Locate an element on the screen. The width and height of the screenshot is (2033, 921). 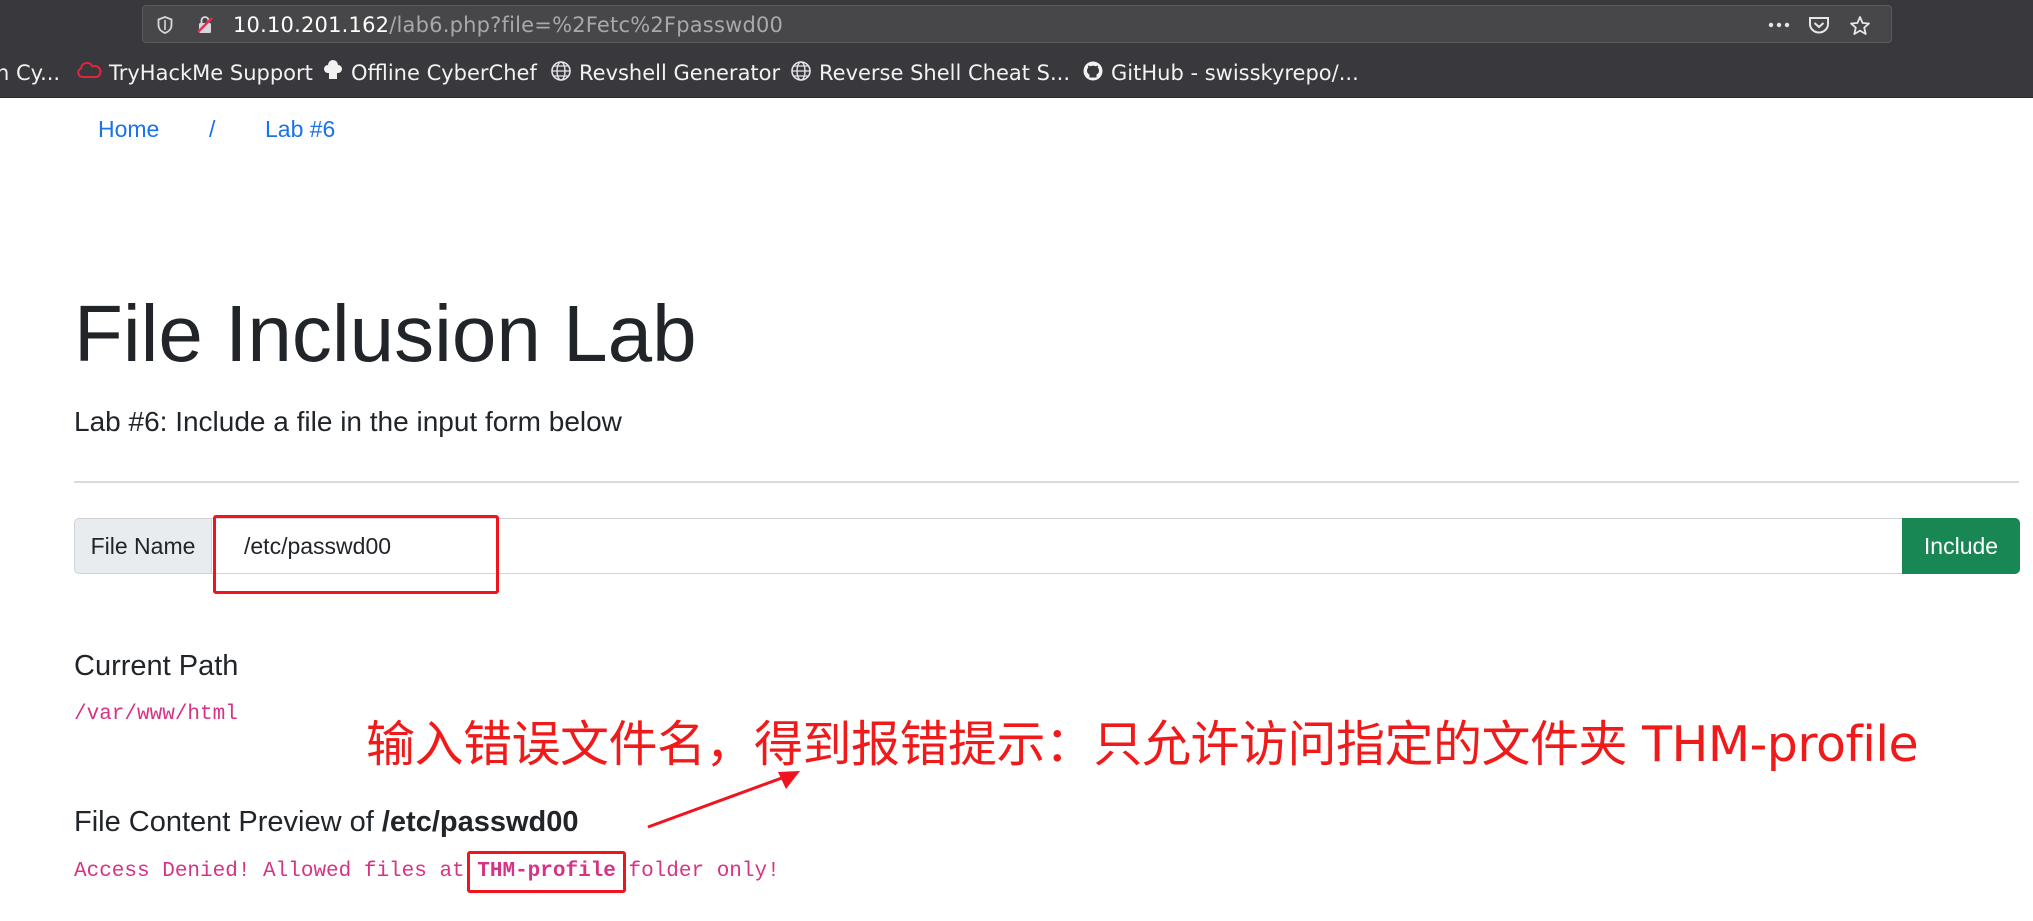
current-path-value: /var/www/html is located at coordinates (156, 714).